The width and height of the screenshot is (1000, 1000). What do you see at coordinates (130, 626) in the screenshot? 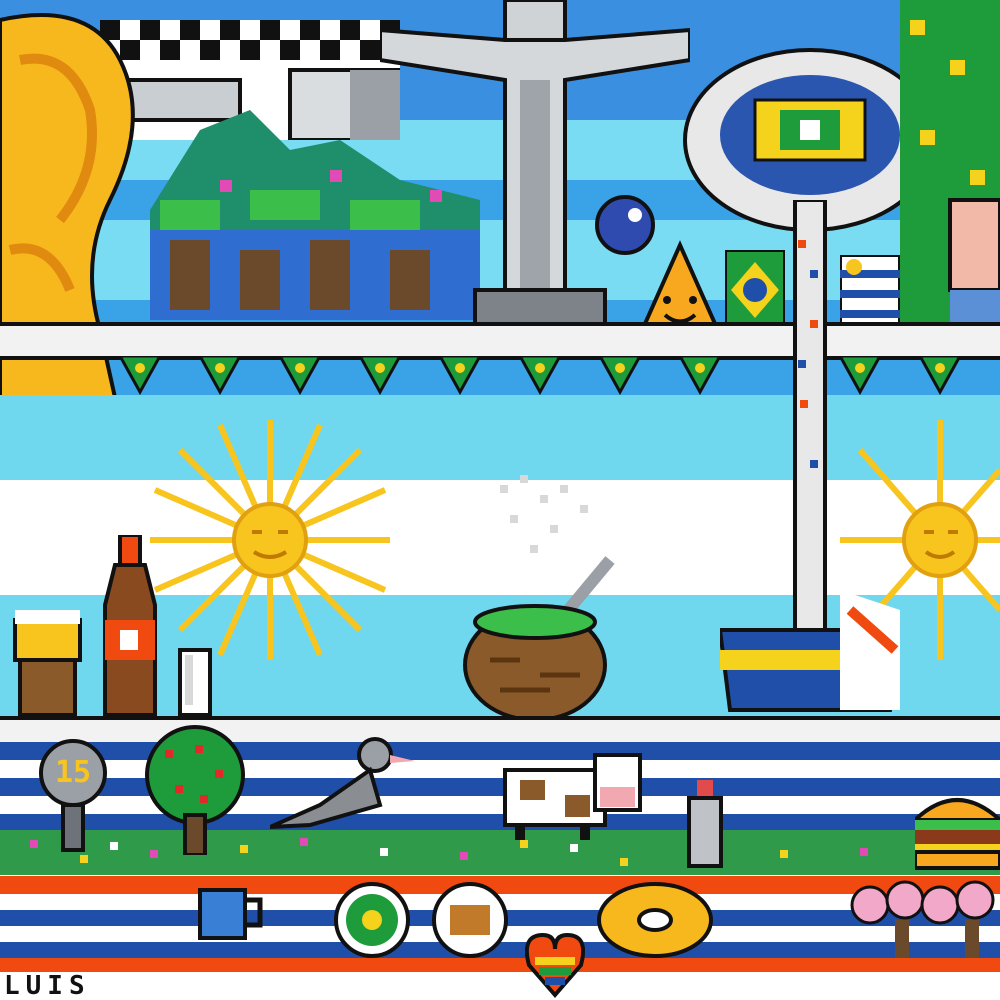
I see `soda-bottle-icon` at bounding box center [130, 626].